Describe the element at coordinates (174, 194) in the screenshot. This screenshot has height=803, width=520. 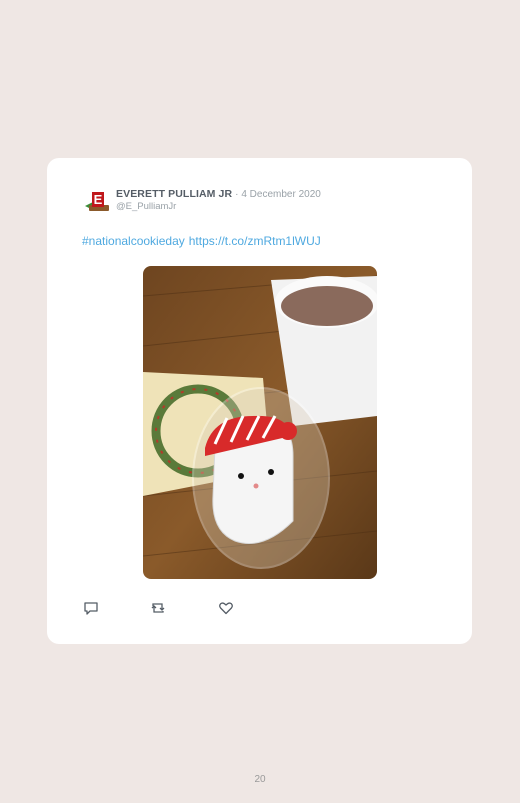
I see `author-name: EVERETT PULLIAM JR` at that location.